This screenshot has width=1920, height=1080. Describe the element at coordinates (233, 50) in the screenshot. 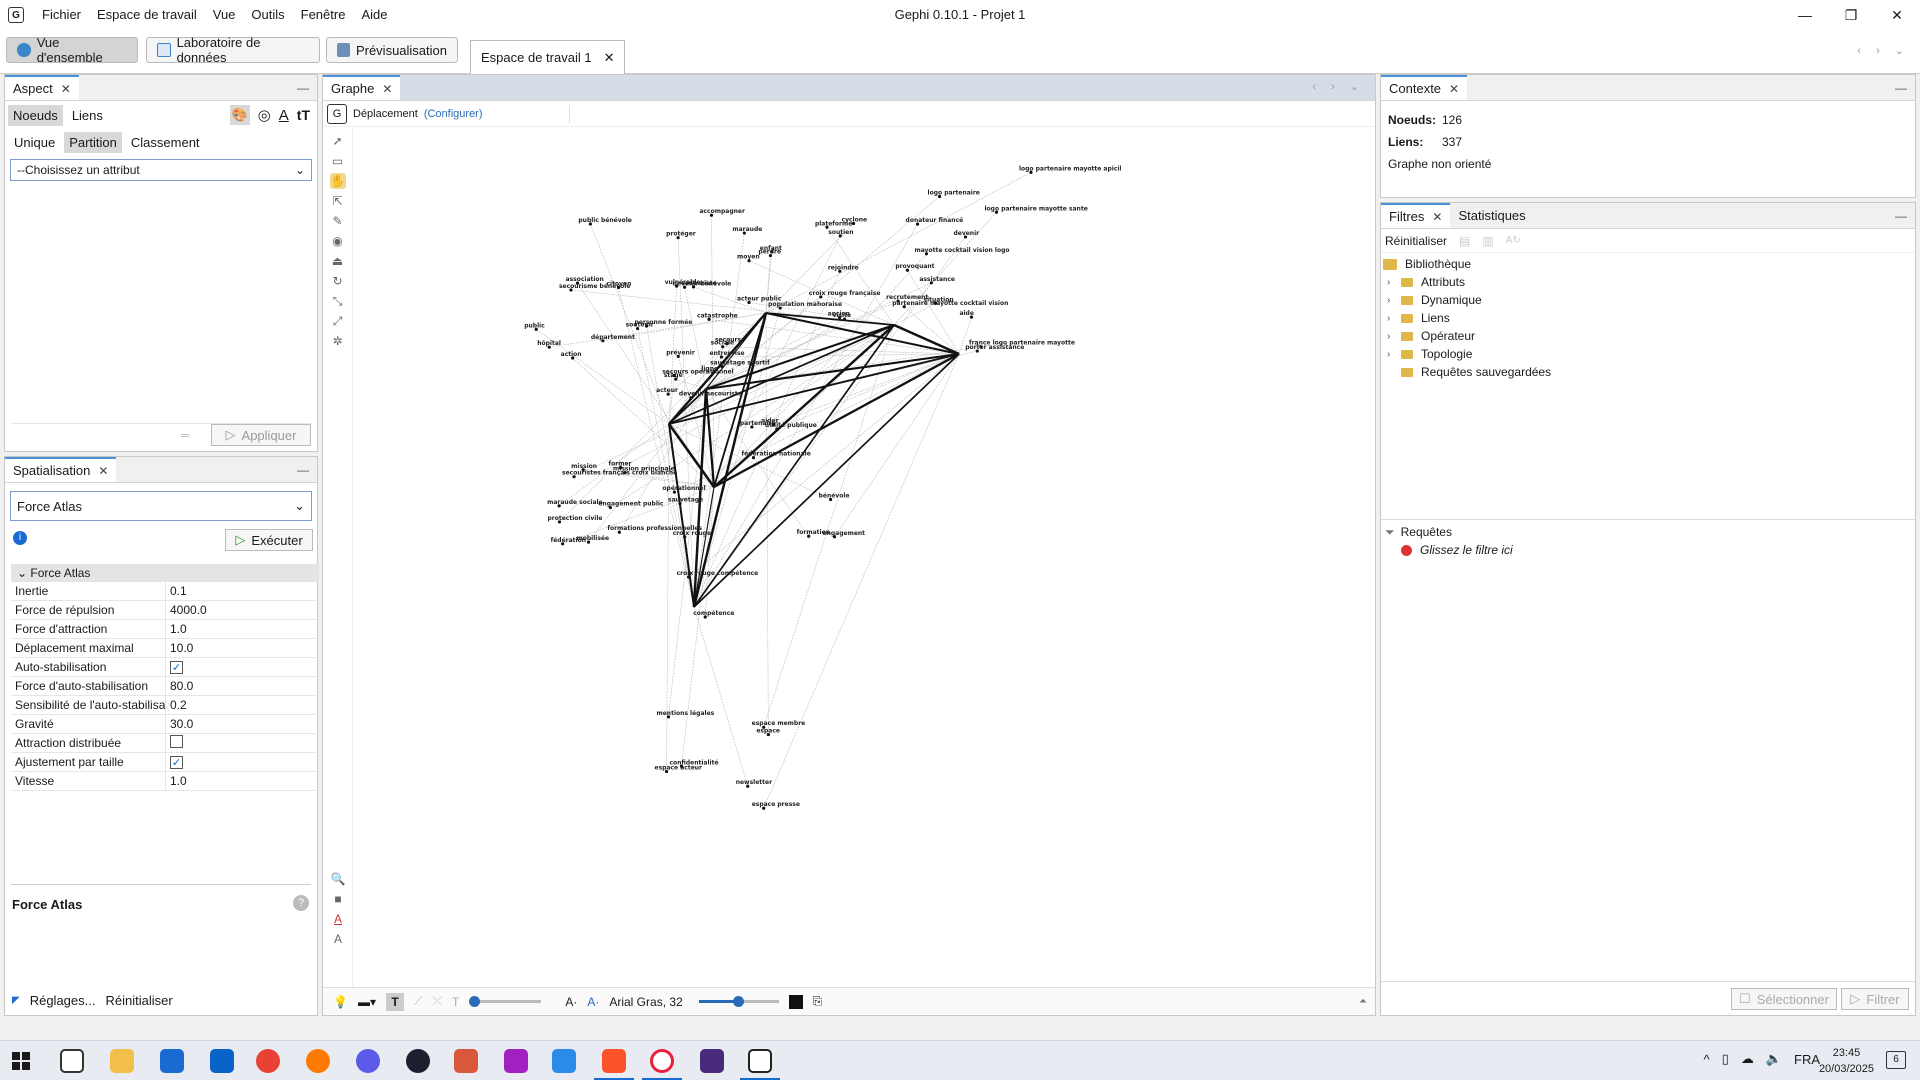

I see `data-laboratory-button: Laboratoire de données` at that location.